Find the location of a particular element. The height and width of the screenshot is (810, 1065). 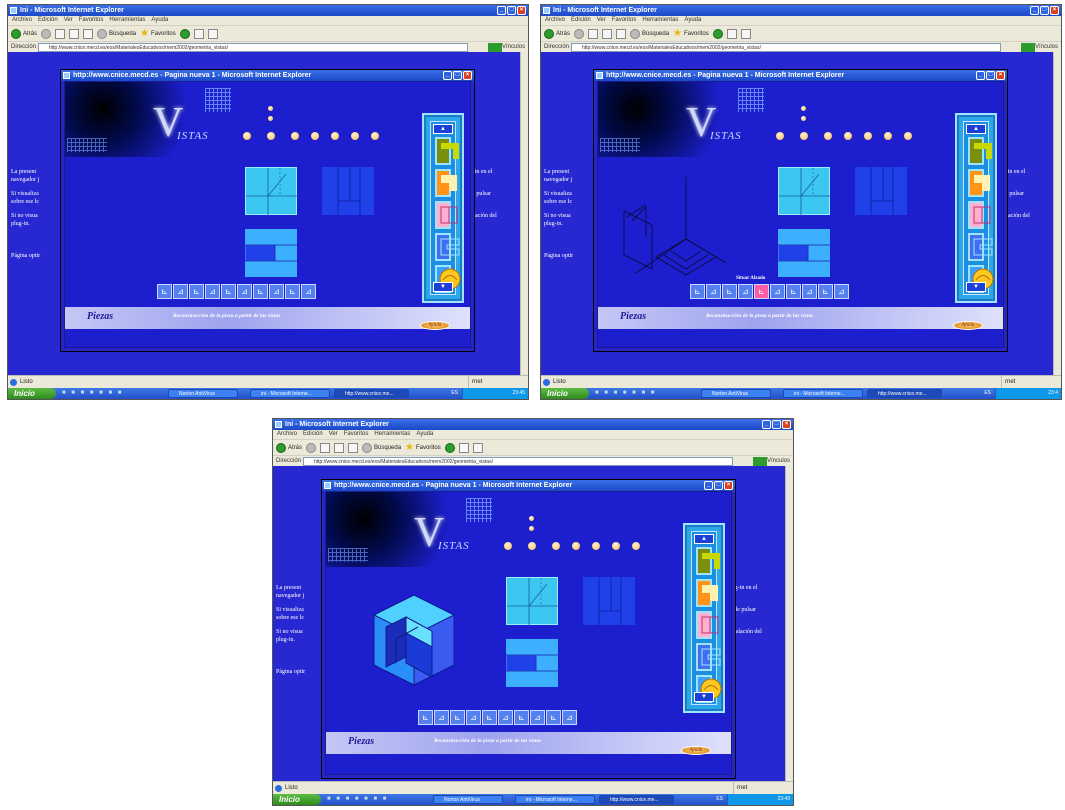

task-button: Norton AntiVirus is located at coordinates (468, 799).